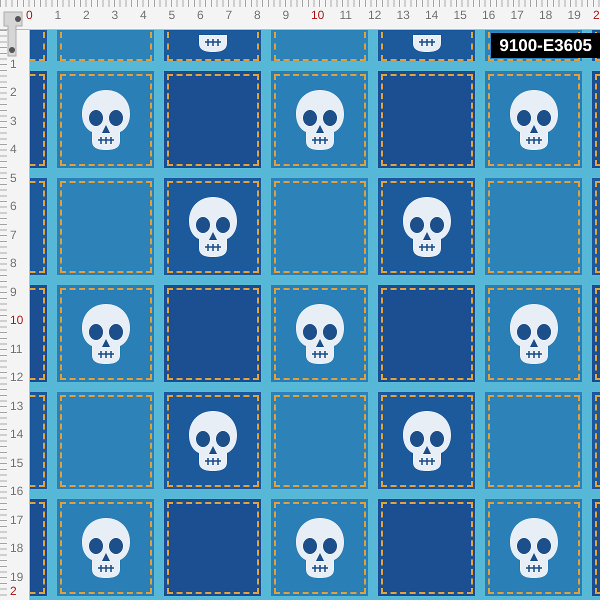 This screenshot has height=600, width=600. I want to click on product-code: 9100-E3605, so click(545, 45).